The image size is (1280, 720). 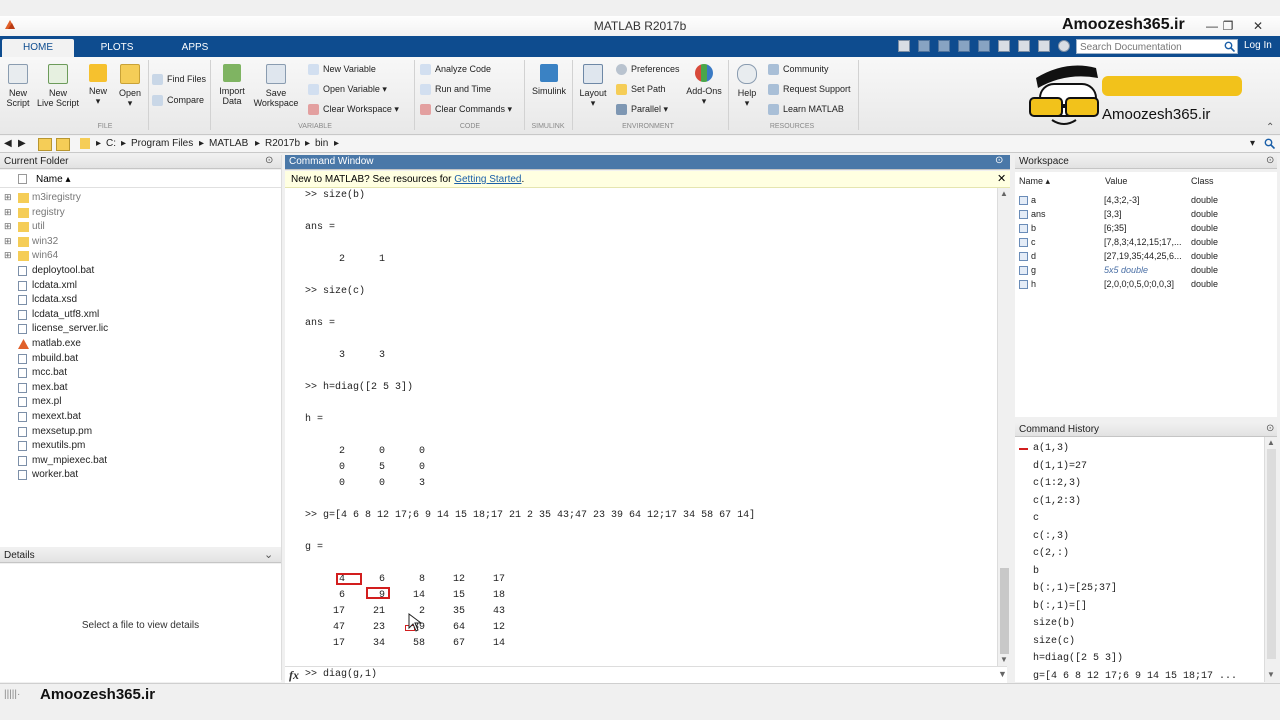 I want to click on switch-windows-icon, so click(x=1044, y=46).